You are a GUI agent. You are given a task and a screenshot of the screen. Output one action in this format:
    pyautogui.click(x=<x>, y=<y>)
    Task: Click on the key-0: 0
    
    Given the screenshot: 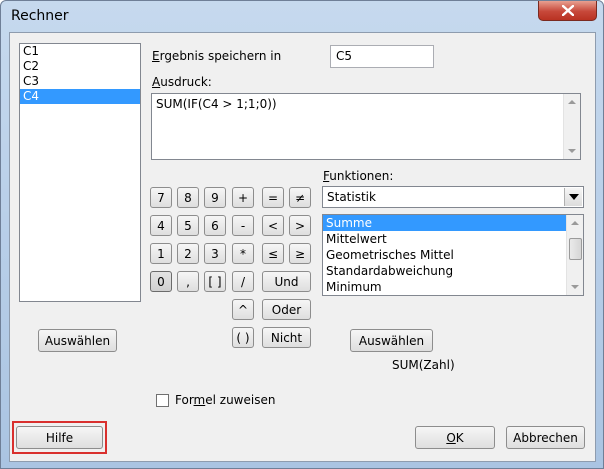 What is the action you would take?
    pyautogui.click(x=161, y=281)
    